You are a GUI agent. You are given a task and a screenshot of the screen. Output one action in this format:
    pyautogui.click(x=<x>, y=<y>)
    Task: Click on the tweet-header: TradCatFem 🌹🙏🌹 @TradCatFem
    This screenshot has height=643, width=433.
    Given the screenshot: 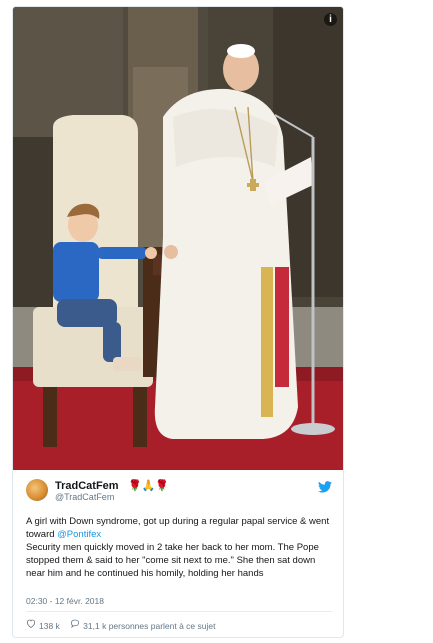 What is the action you would take?
    pyautogui.click(x=179, y=494)
    